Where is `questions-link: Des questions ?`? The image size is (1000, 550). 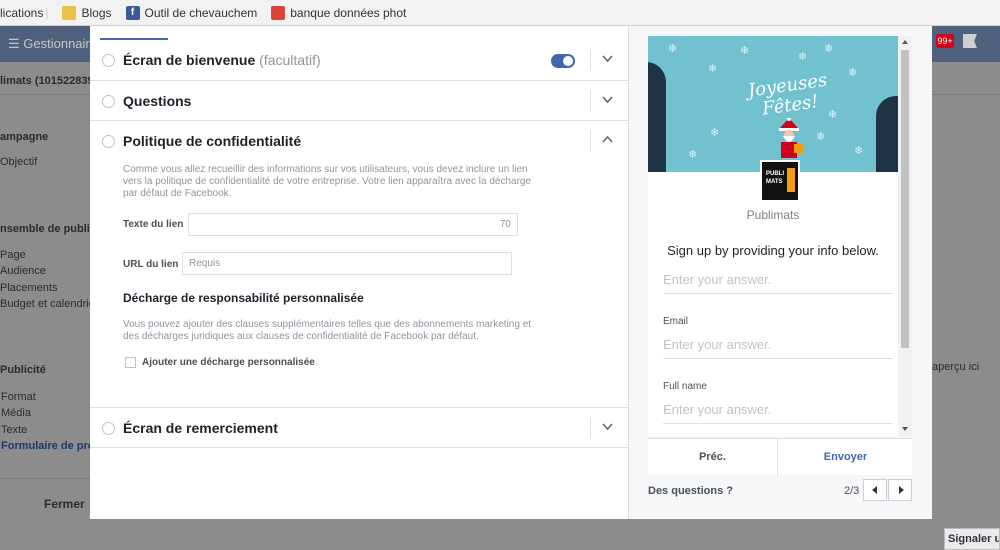
questions-link: Des questions ? is located at coordinates (690, 491).